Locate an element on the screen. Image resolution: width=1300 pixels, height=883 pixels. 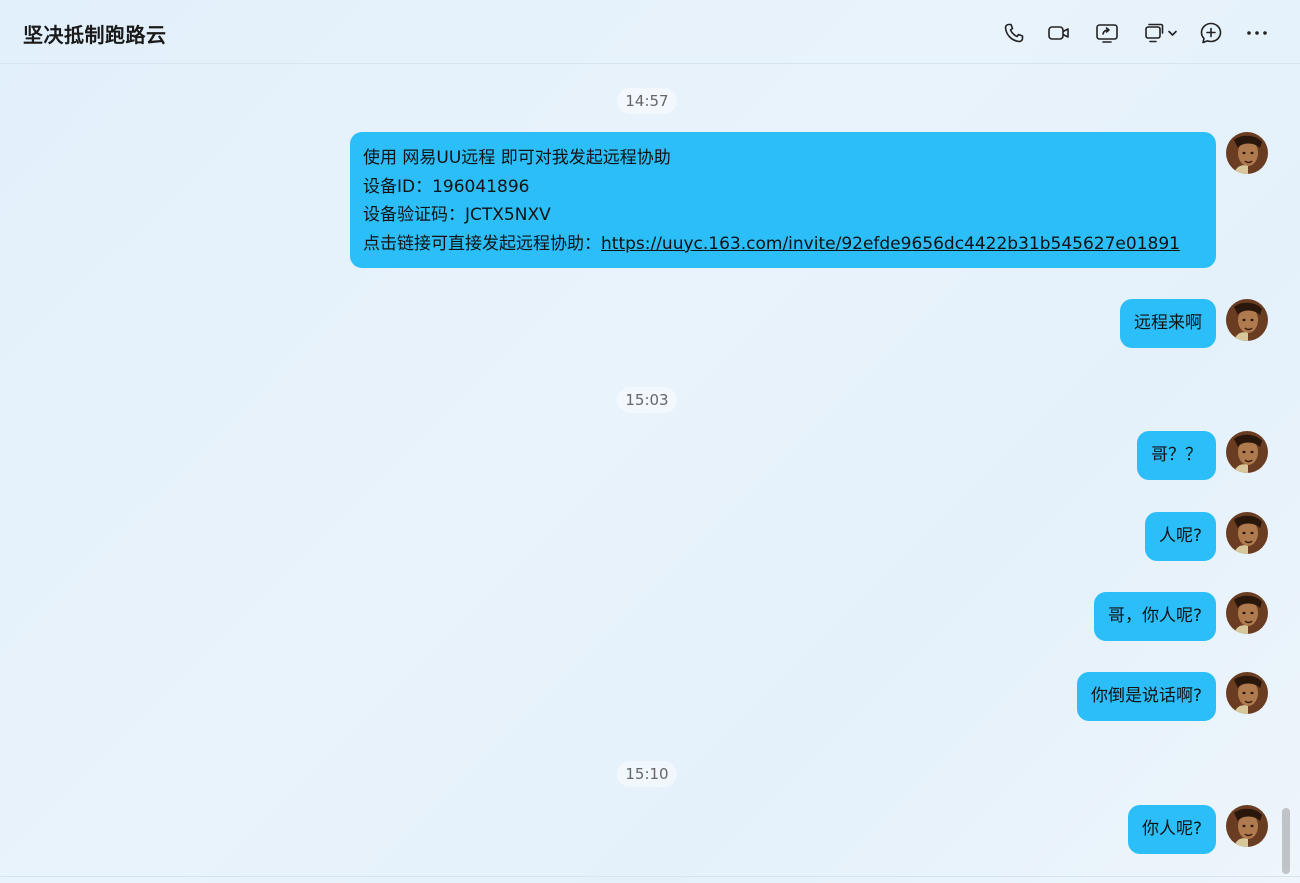
chat-header: 坚决抵制跑路云 is located at coordinates (650, 32).